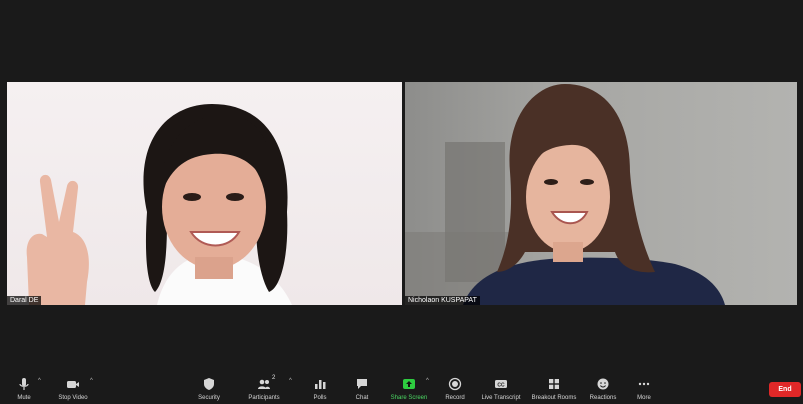 The width and height of the screenshot is (803, 404). What do you see at coordinates (24, 384) in the screenshot?
I see `microphone-icon` at bounding box center [24, 384].